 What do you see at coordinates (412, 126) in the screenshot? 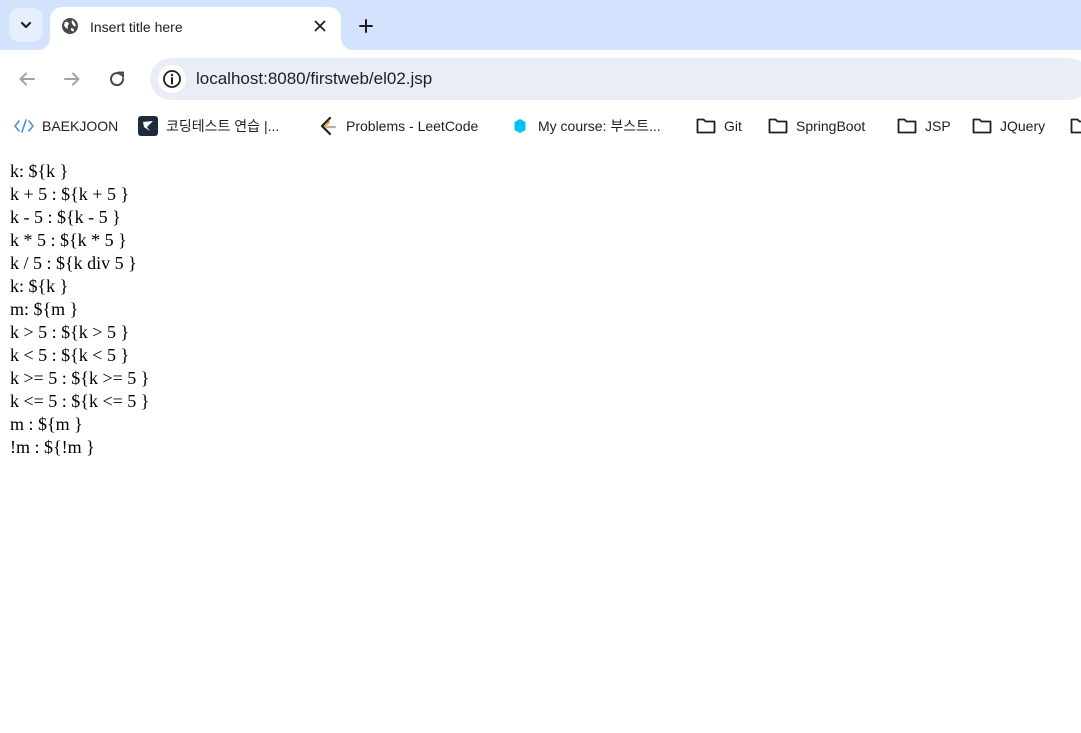
I see `bookmark-label: Problems - LeetCode` at bounding box center [412, 126].